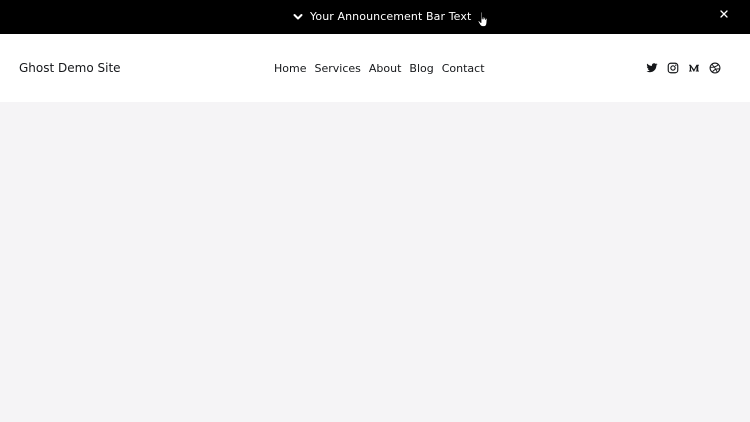  What do you see at coordinates (482, 19) in the screenshot?
I see `hand-cursor-icon` at bounding box center [482, 19].